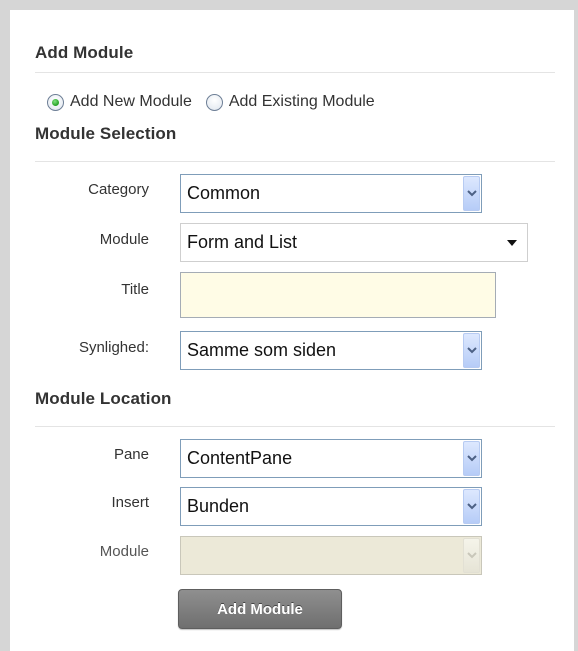 The image size is (578, 651). Describe the element at coordinates (106, 133) in the screenshot. I see `module-selection-title: Module Selection` at that location.